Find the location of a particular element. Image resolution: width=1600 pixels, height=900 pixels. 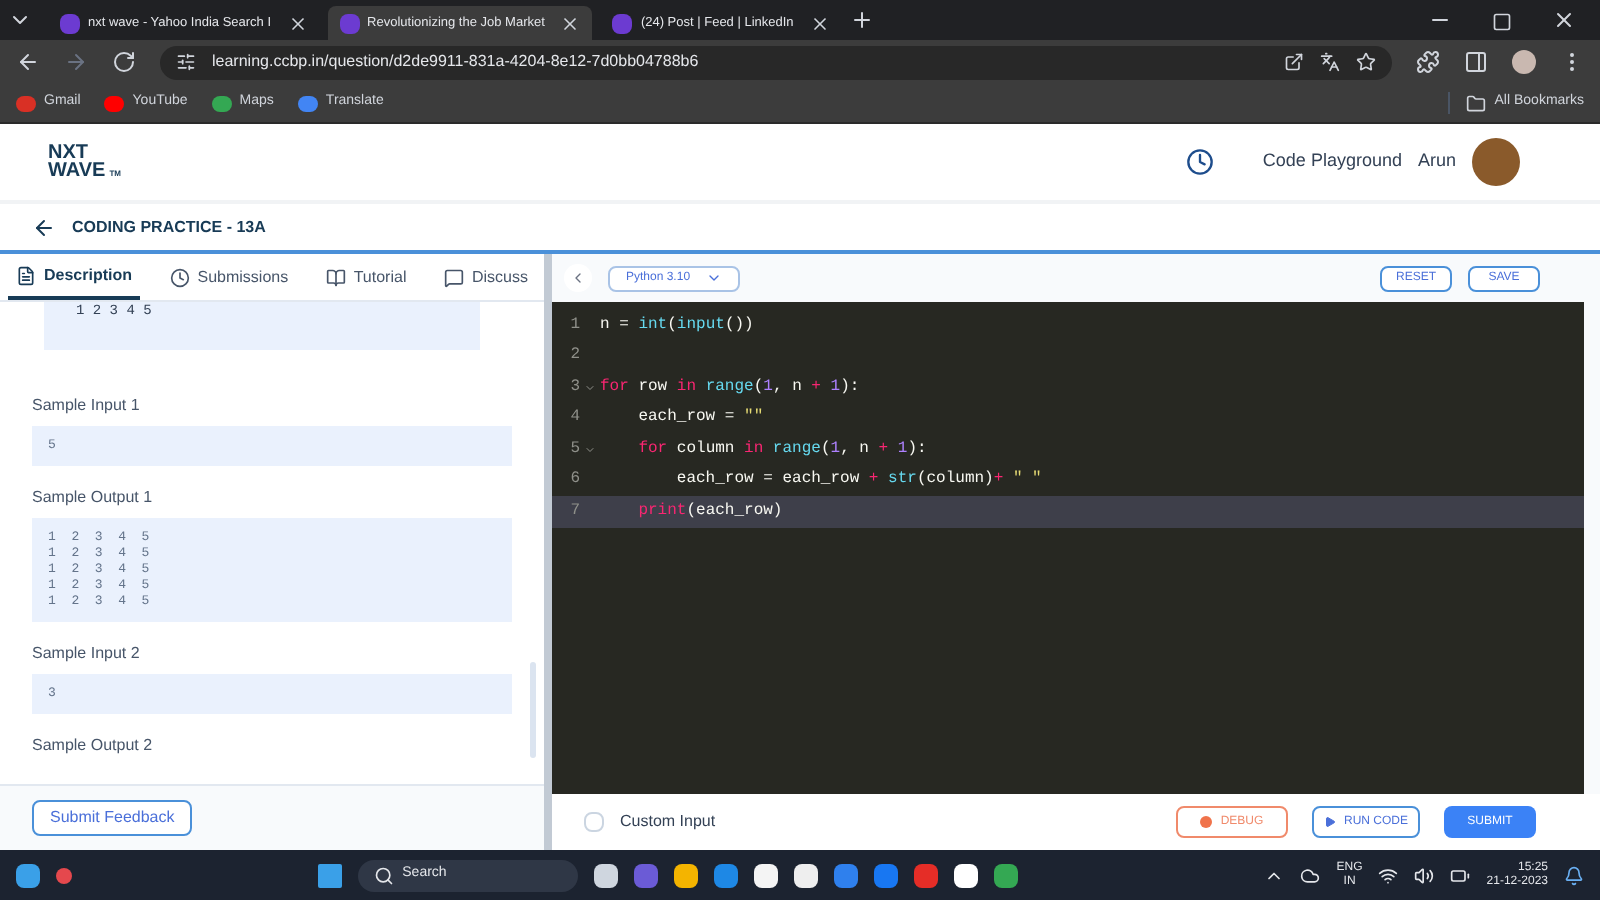

reload-icon is located at coordinates (124, 62).